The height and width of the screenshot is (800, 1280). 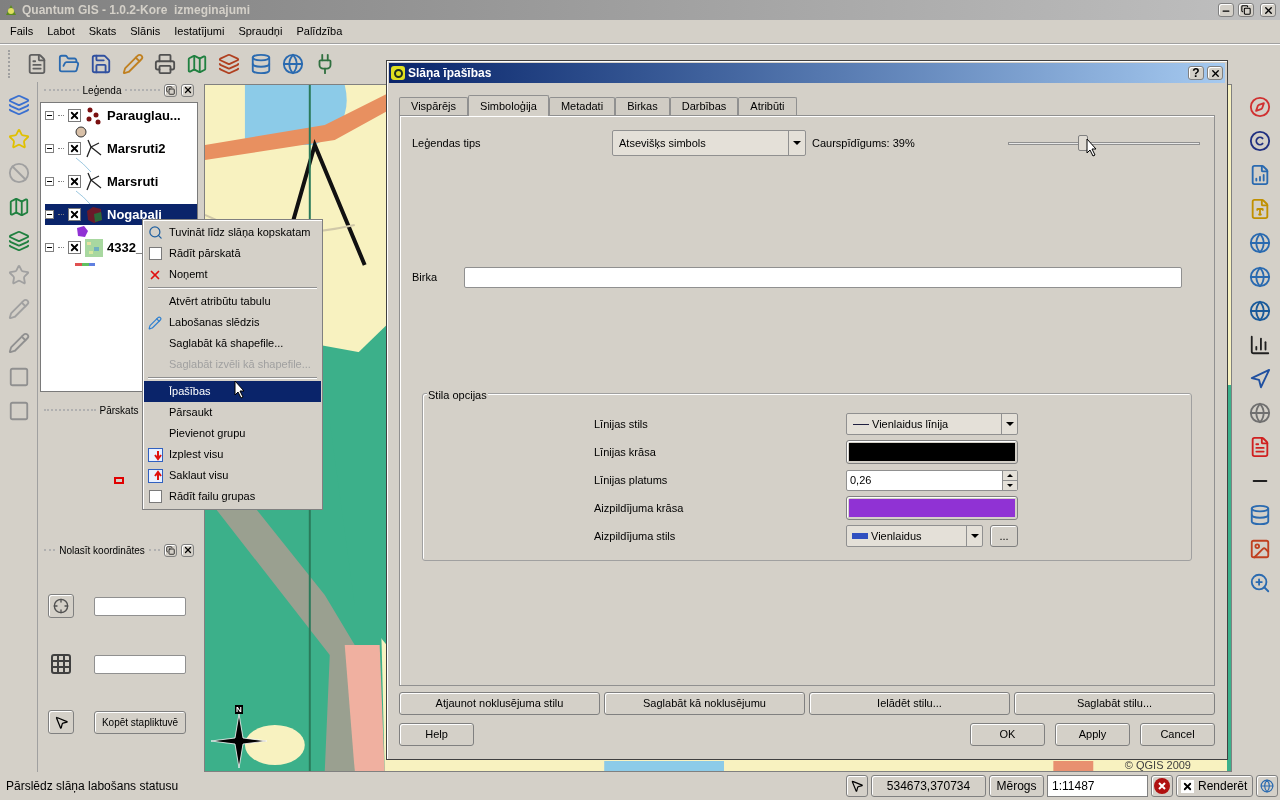 What do you see at coordinates (22, 31) in the screenshot?
I see `menu-item: Fails` at bounding box center [22, 31].